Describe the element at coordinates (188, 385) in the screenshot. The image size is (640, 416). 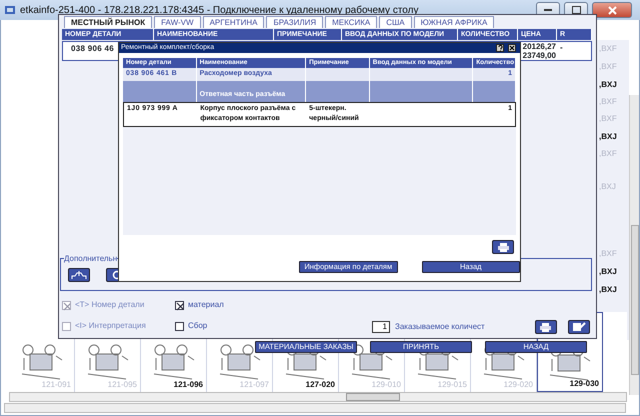
I see `thumbnail-label: 121-096` at that location.